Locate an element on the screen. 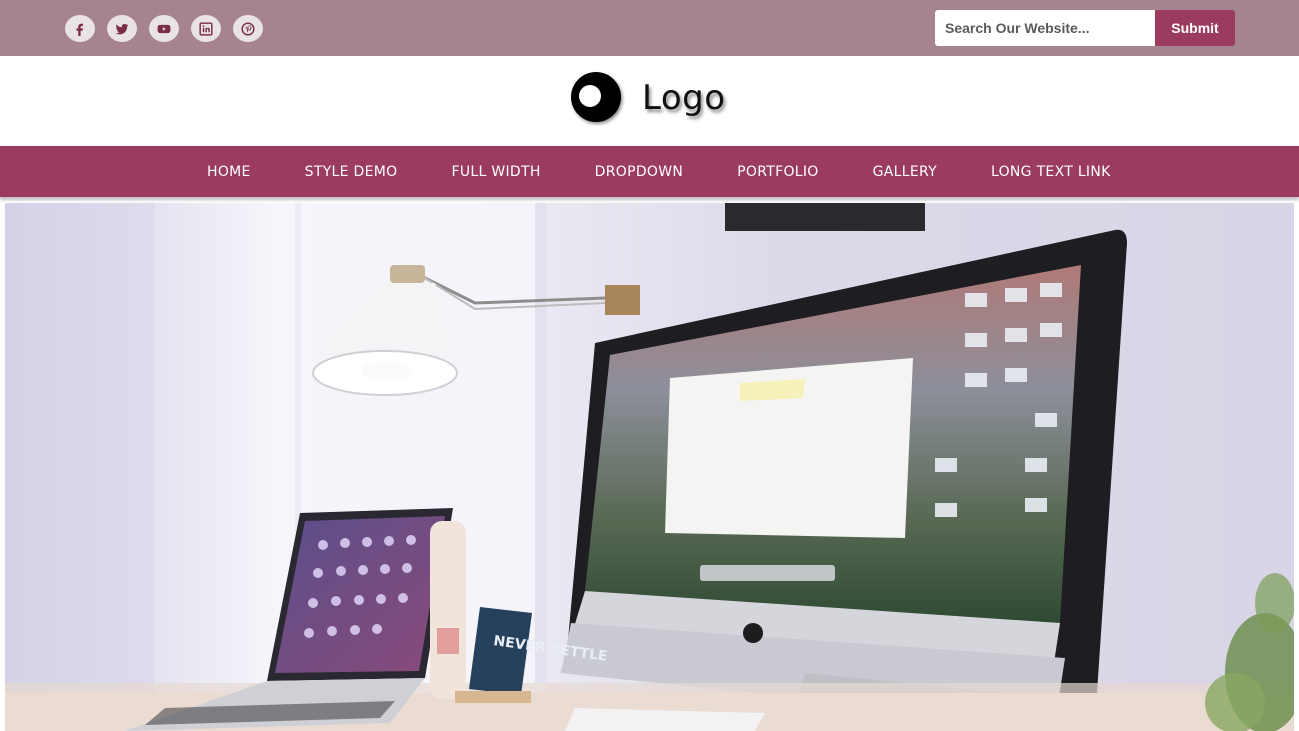  top-bar: Submit is located at coordinates (649, 28).